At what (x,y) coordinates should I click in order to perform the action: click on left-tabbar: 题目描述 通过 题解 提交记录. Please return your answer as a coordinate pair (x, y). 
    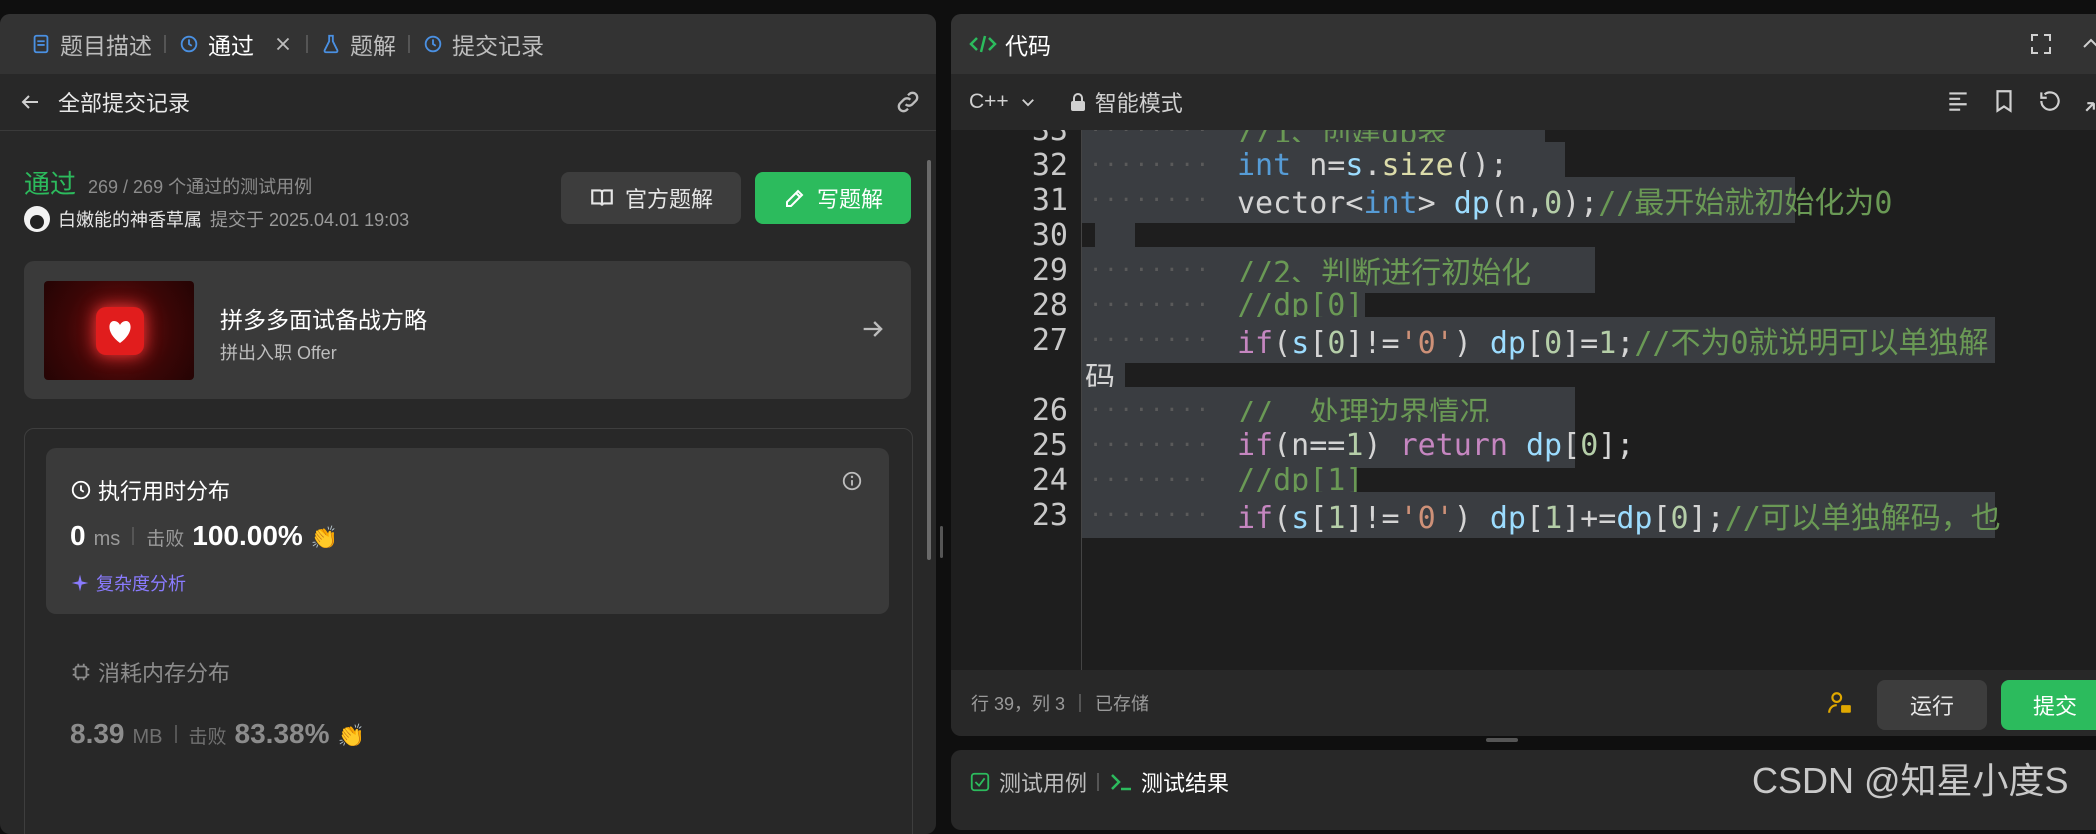
    Looking at the image, I should click on (468, 44).